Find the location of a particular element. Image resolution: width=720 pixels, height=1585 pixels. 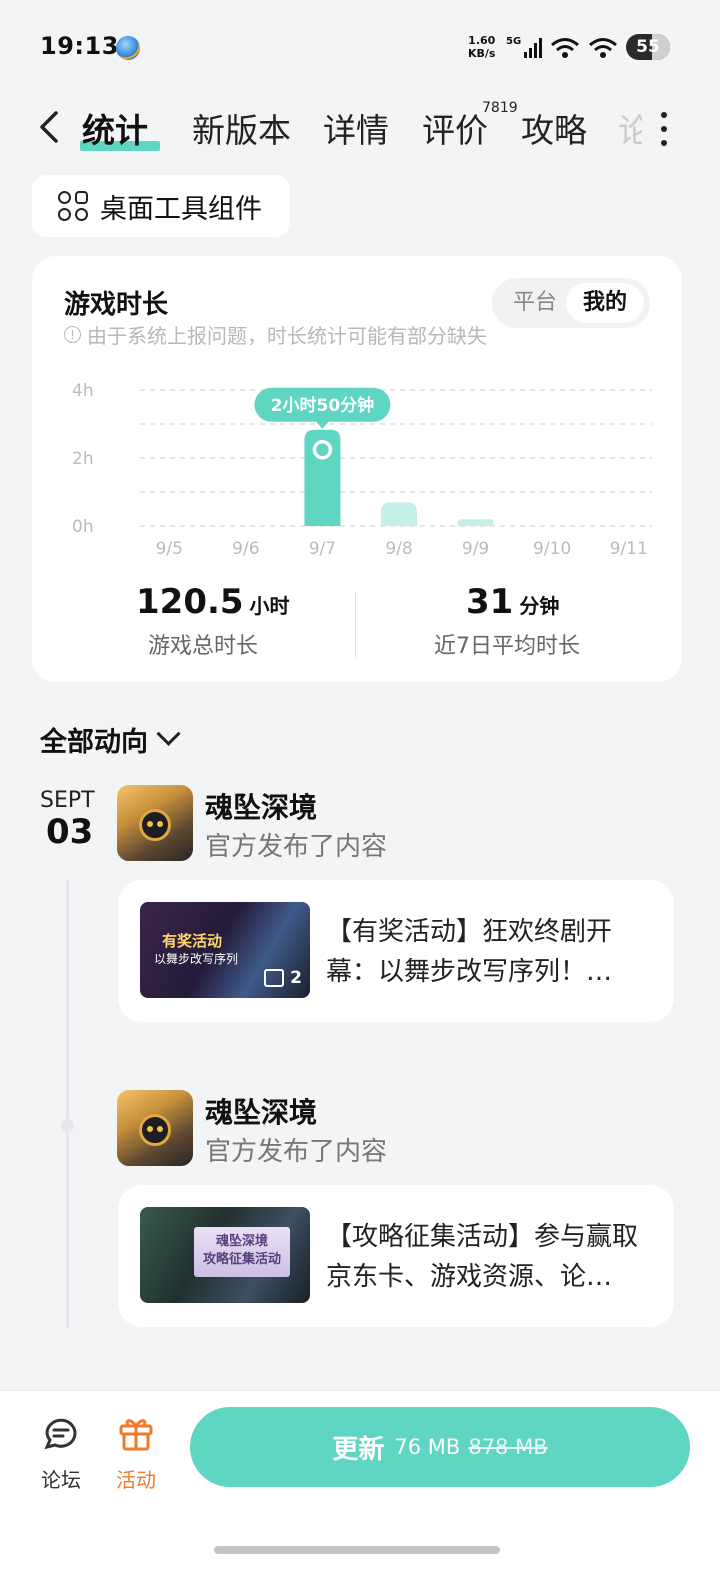

update-label: 更新 is located at coordinates (358, 1449).